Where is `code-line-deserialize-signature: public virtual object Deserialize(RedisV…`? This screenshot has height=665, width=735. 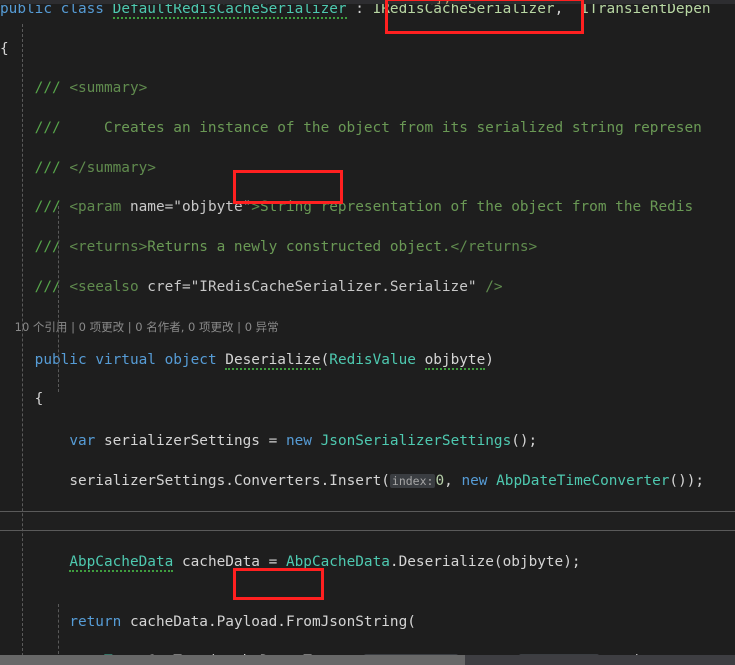
code-line-deserialize-signature: public virtual object Deserialize(RedisV… is located at coordinates (367, 361).